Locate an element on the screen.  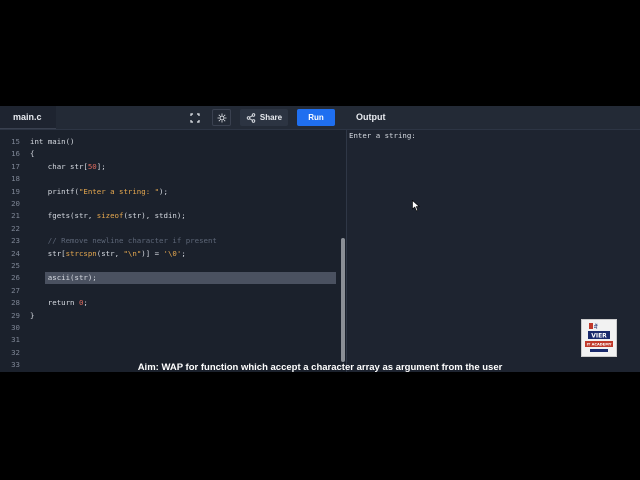
line-code: fgets(str, sizeof(str), stdin); is located at coordinates (108, 216).